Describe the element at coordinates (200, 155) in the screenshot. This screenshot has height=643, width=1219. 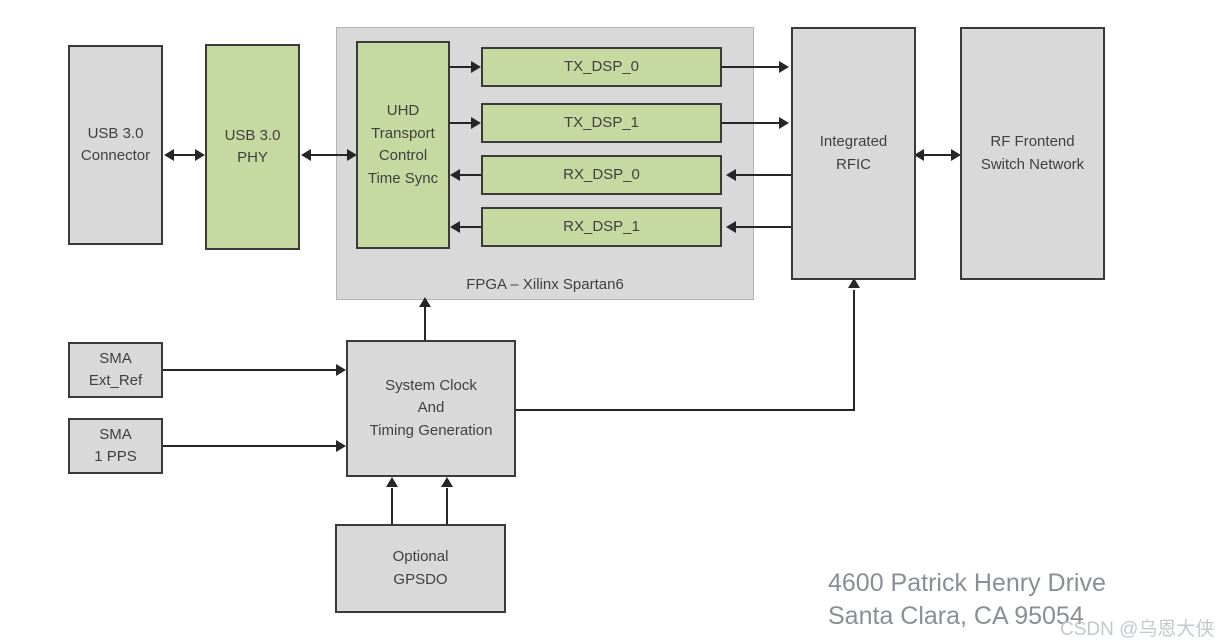
I see `arrow-right-usb-phy` at that location.